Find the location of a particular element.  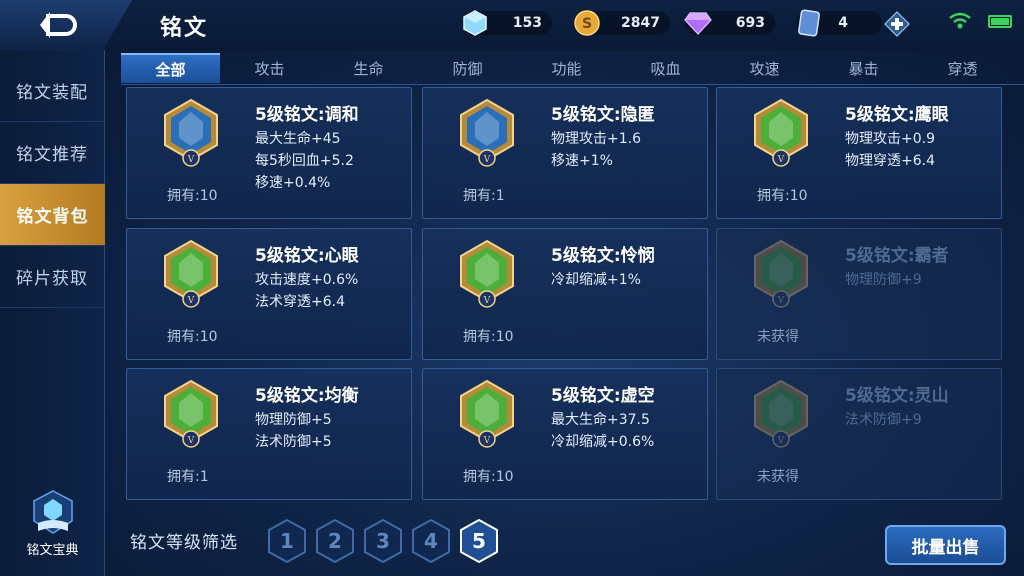

inscription-attributes: 最大生命+37.5 冷却缩减+0.6% is located at coordinates (602, 431).